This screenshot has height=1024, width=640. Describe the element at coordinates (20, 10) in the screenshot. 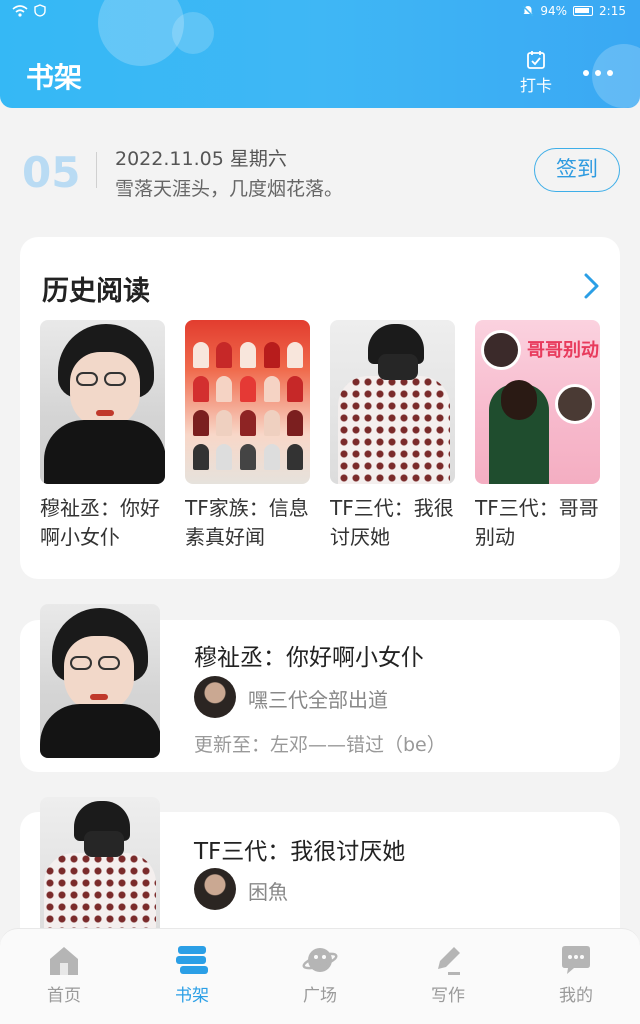

I see `wifi-icon` at that location.